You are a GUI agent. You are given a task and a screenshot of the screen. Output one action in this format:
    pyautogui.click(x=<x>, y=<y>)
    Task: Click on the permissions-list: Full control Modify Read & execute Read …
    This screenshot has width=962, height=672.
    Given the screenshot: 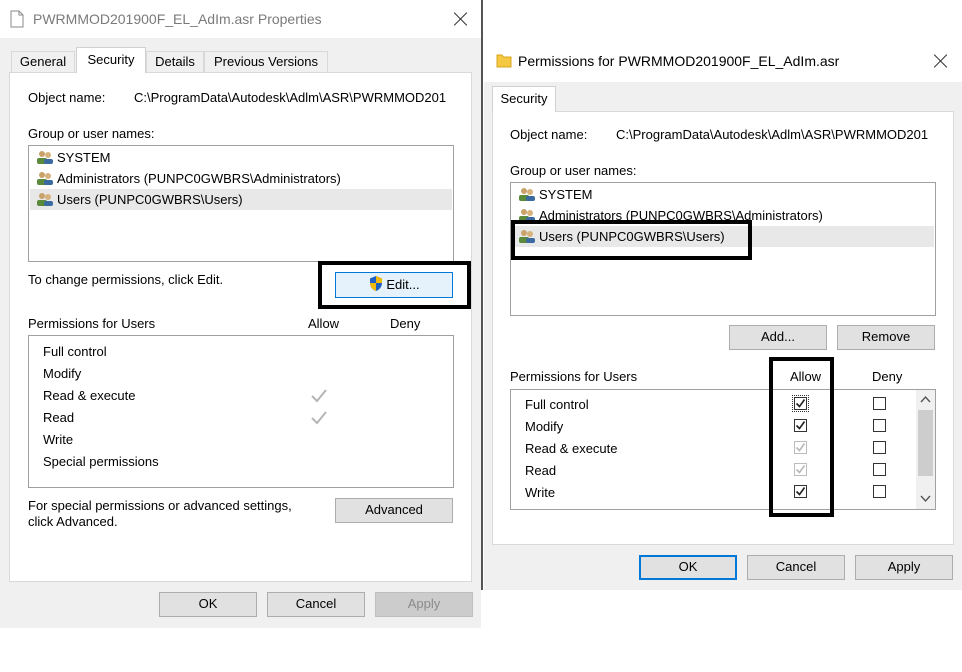 What is the action you would take?
    pyautogui.click(x=241, y=411)
    